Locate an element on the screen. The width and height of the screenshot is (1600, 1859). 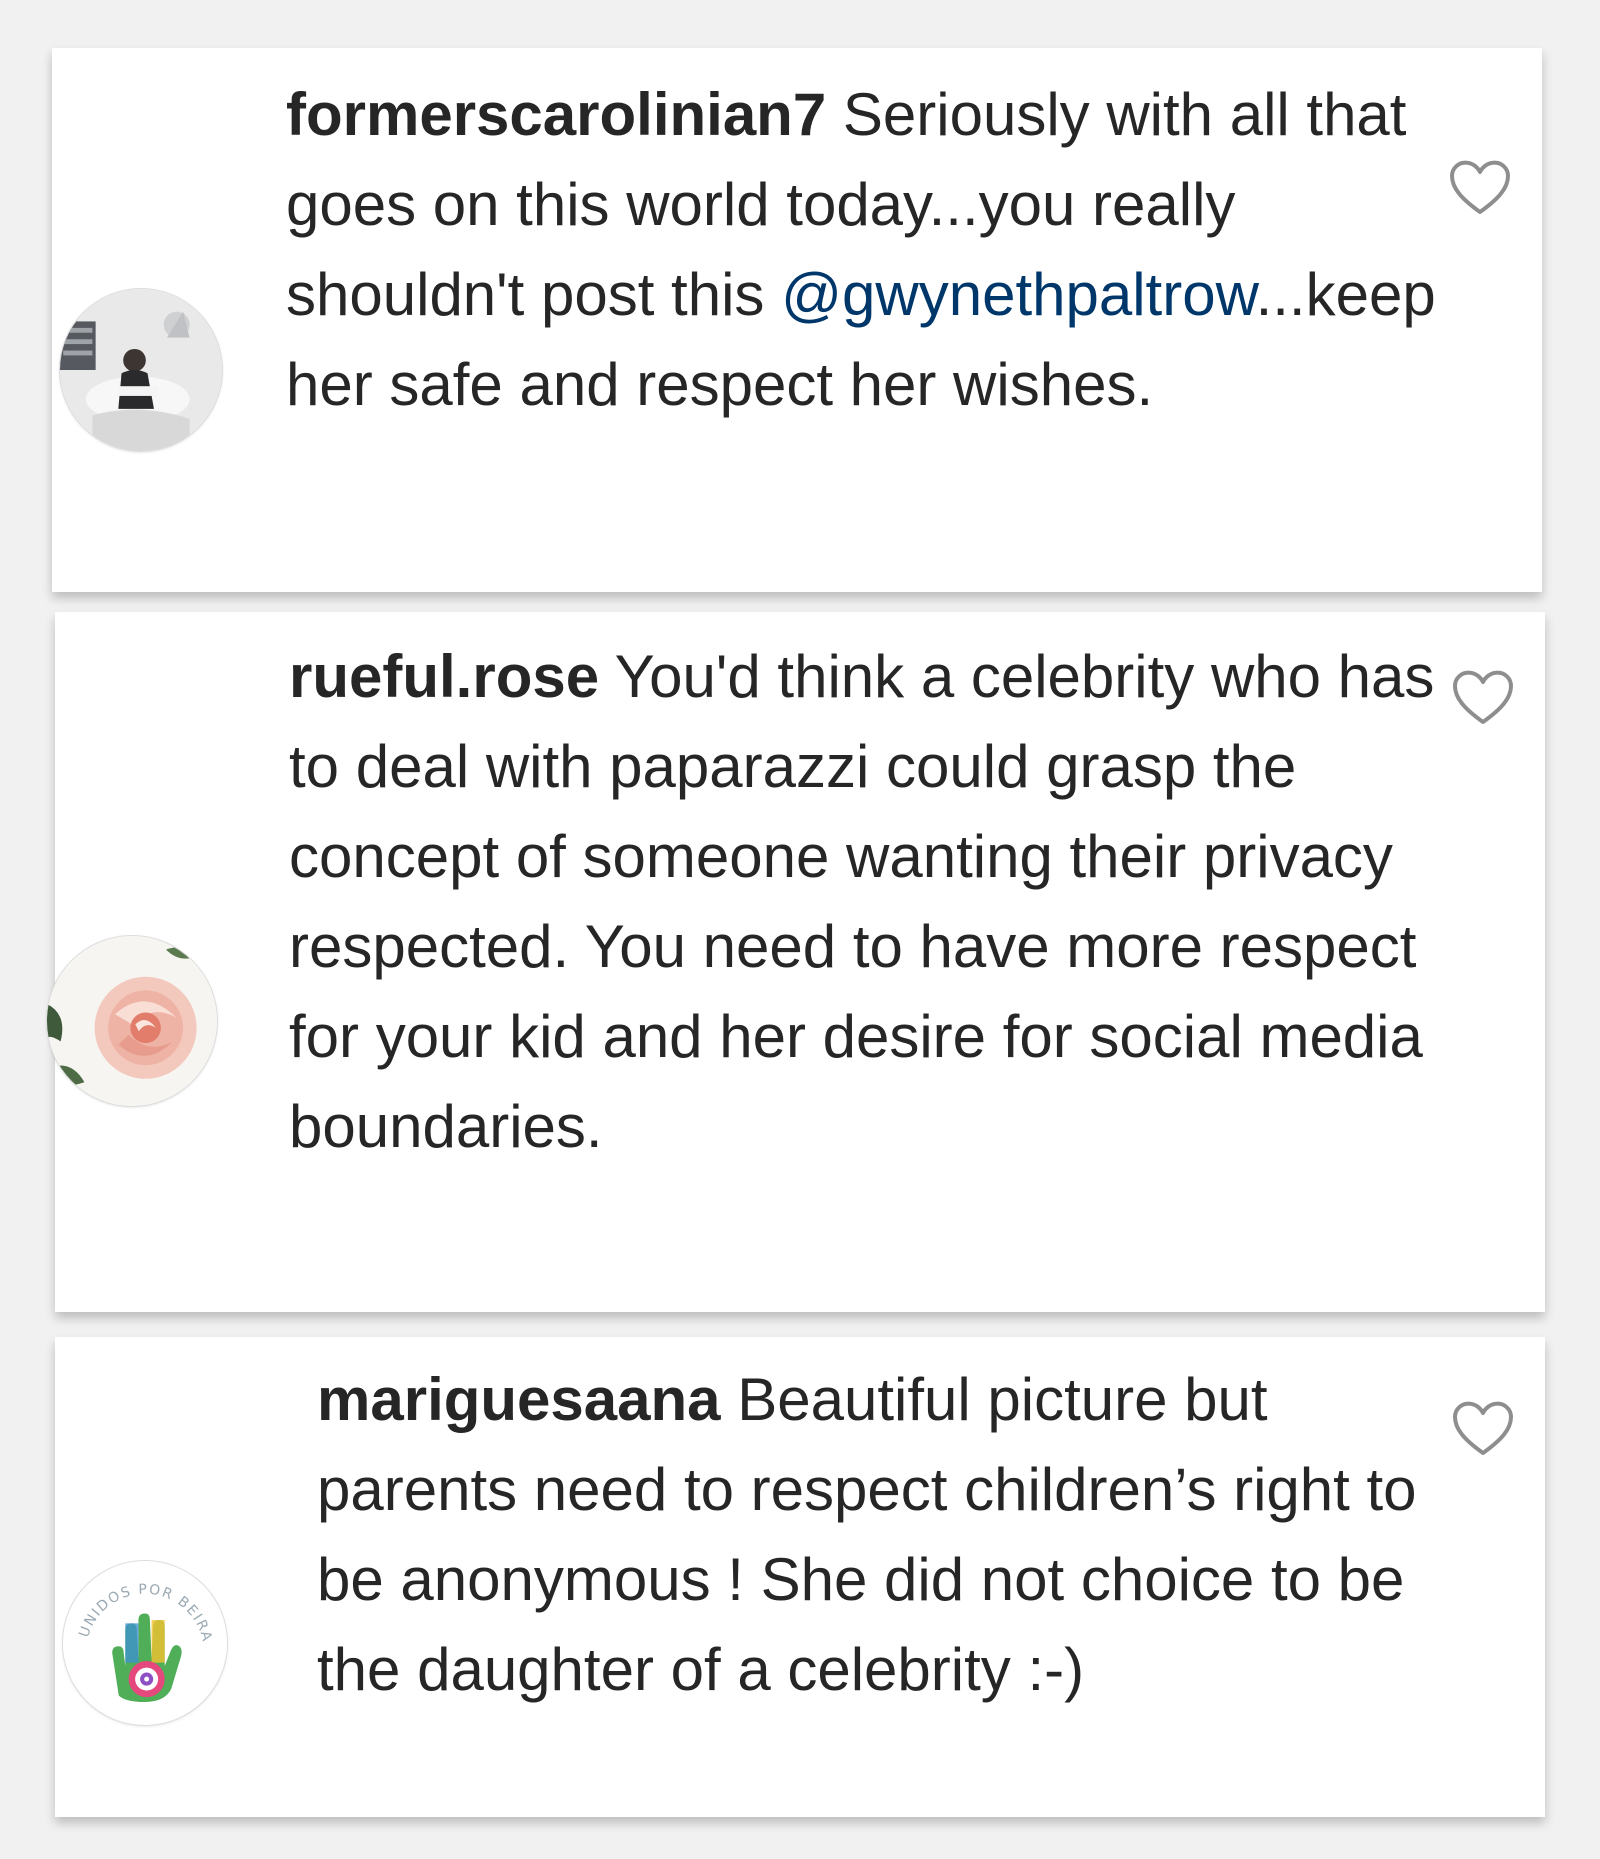
comment-username: formerscarolinian7 is located at coordinates (556, 114).